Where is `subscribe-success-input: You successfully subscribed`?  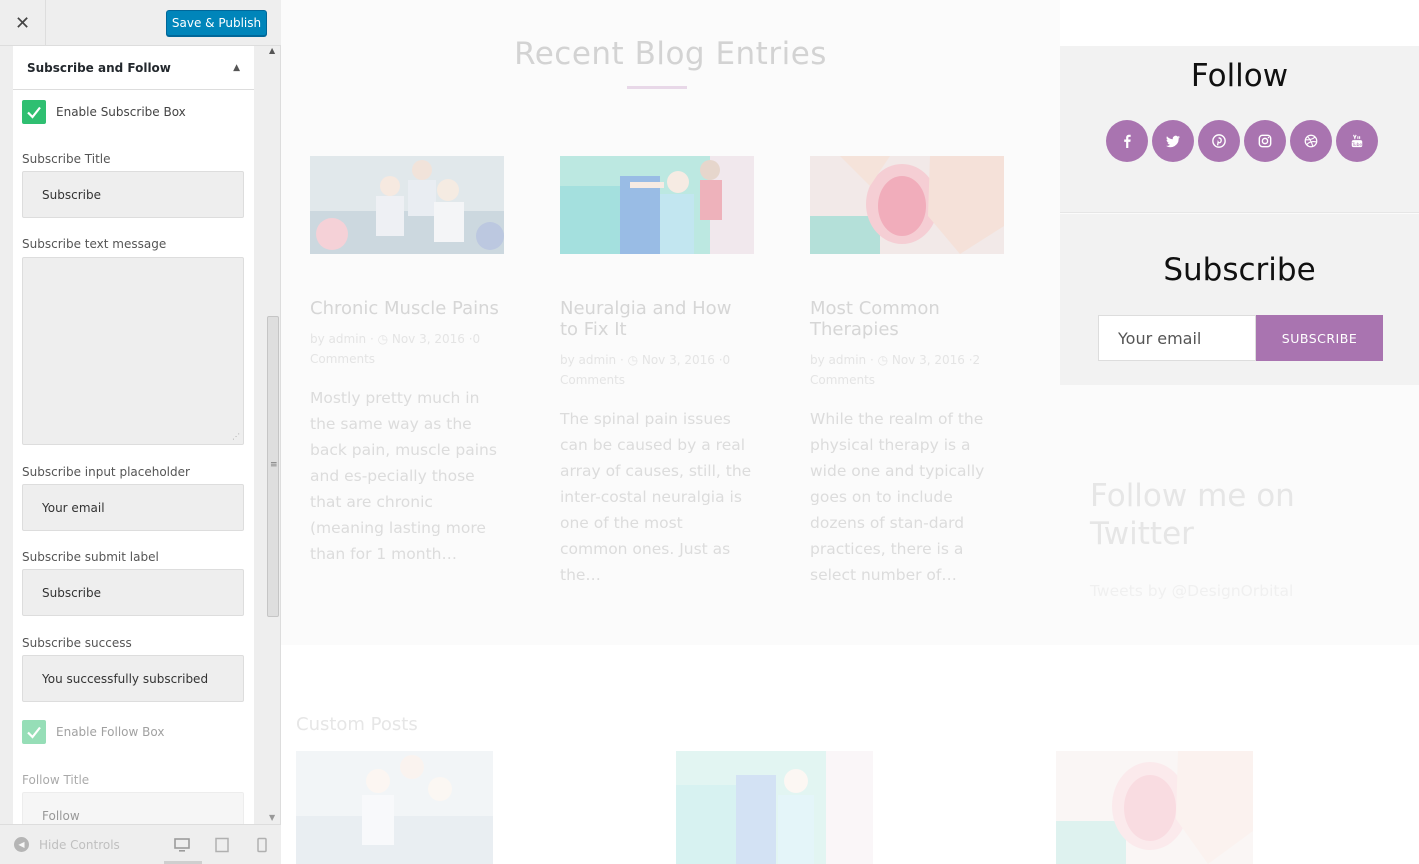 subscribe-success-input: You successfully subscribed is located at coordinates (133, 678).